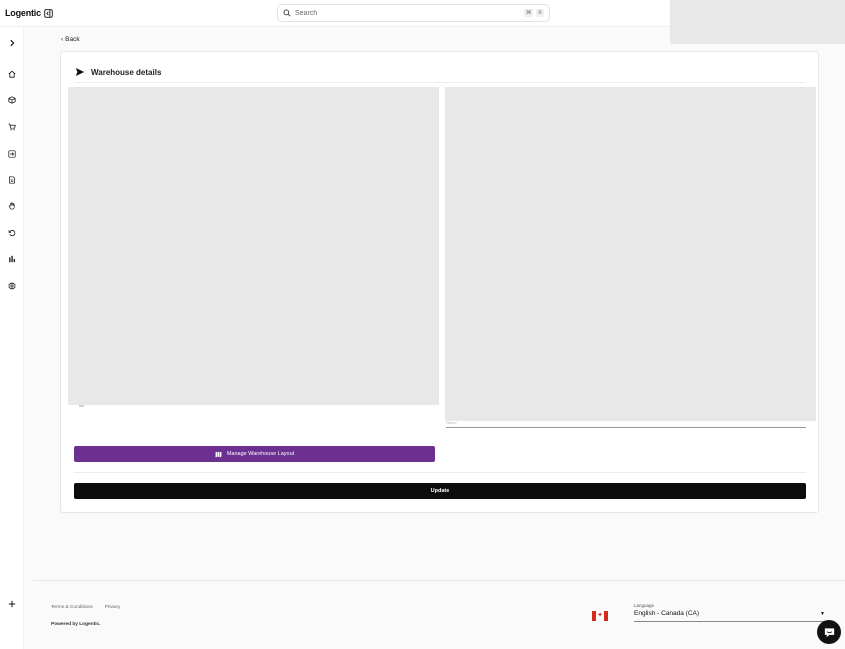  What do you see at coordinates (644, 605) in the screenshot?
I see `language-label: Language` at bounding box center [644, 605].